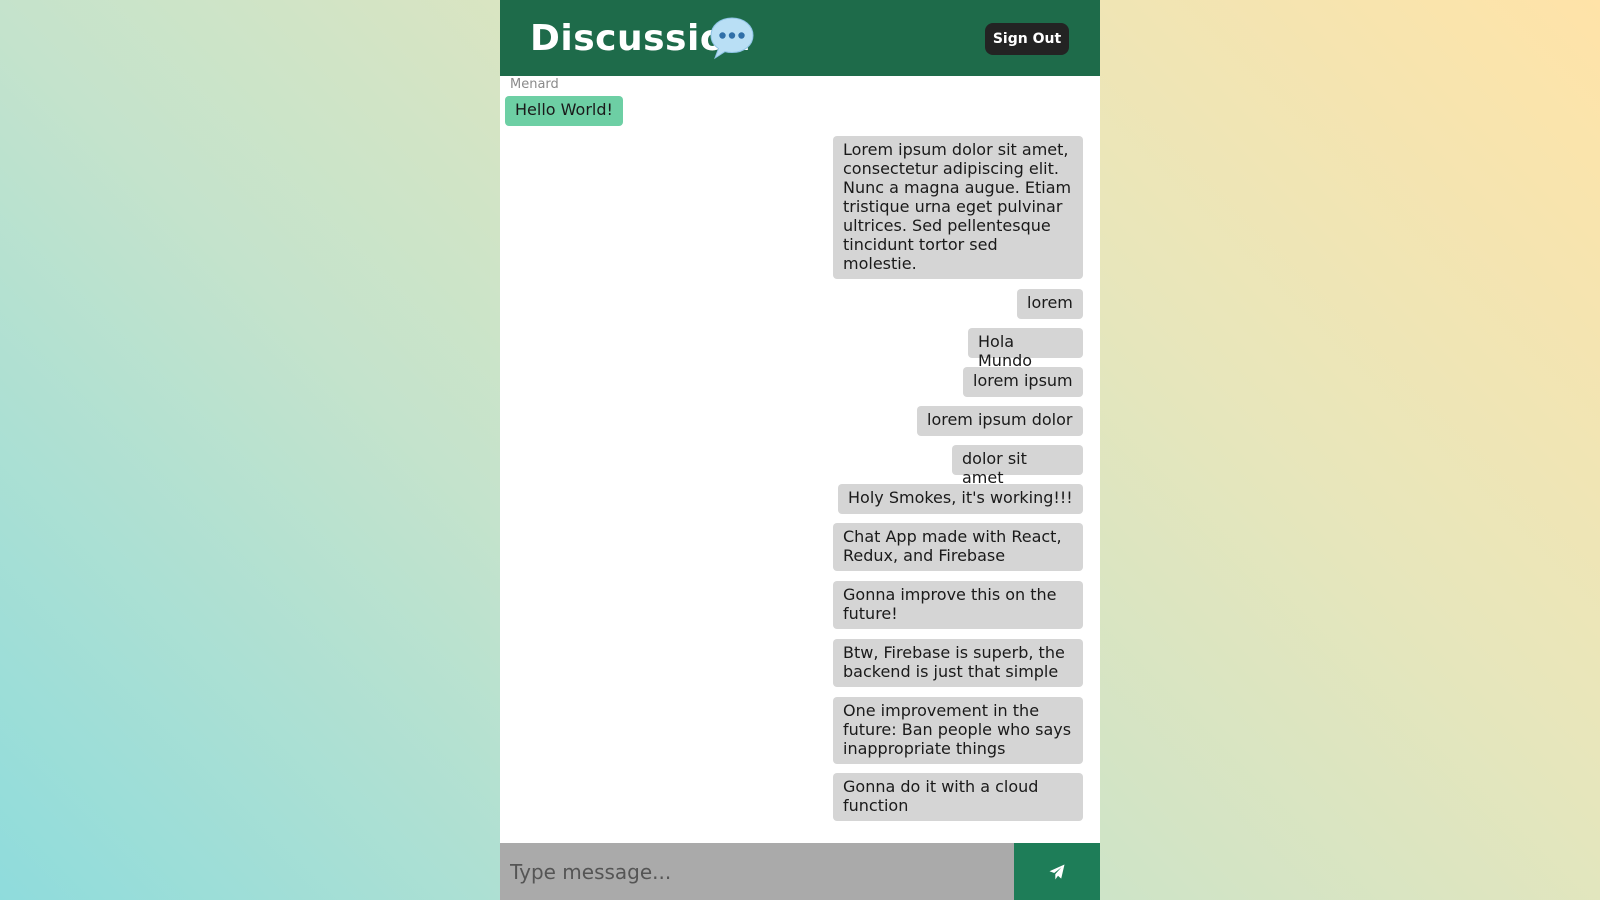  I want to click on send-button, so click(1057, 871).